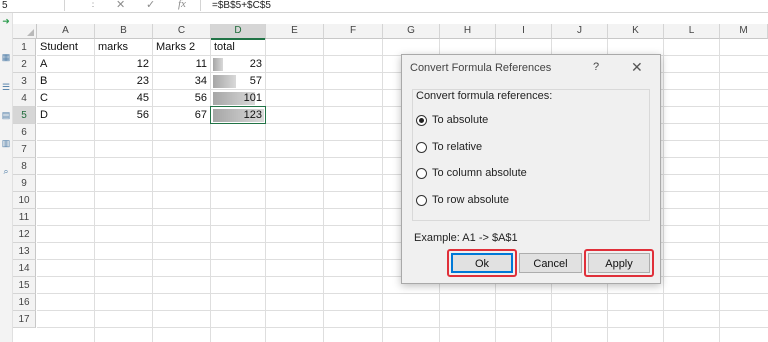  Describe the element at coordinates (6, 57) in the screenshot. I see `sheet-icon: ▦` at that location.